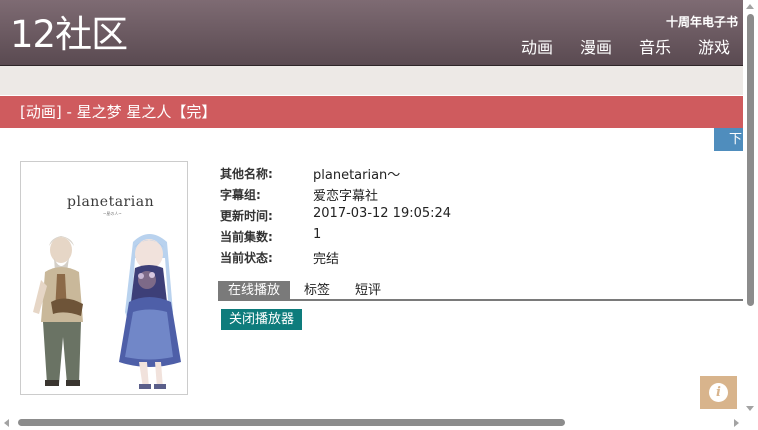  I want to click on scroll-down-arrow-icon, so click(750, 408).